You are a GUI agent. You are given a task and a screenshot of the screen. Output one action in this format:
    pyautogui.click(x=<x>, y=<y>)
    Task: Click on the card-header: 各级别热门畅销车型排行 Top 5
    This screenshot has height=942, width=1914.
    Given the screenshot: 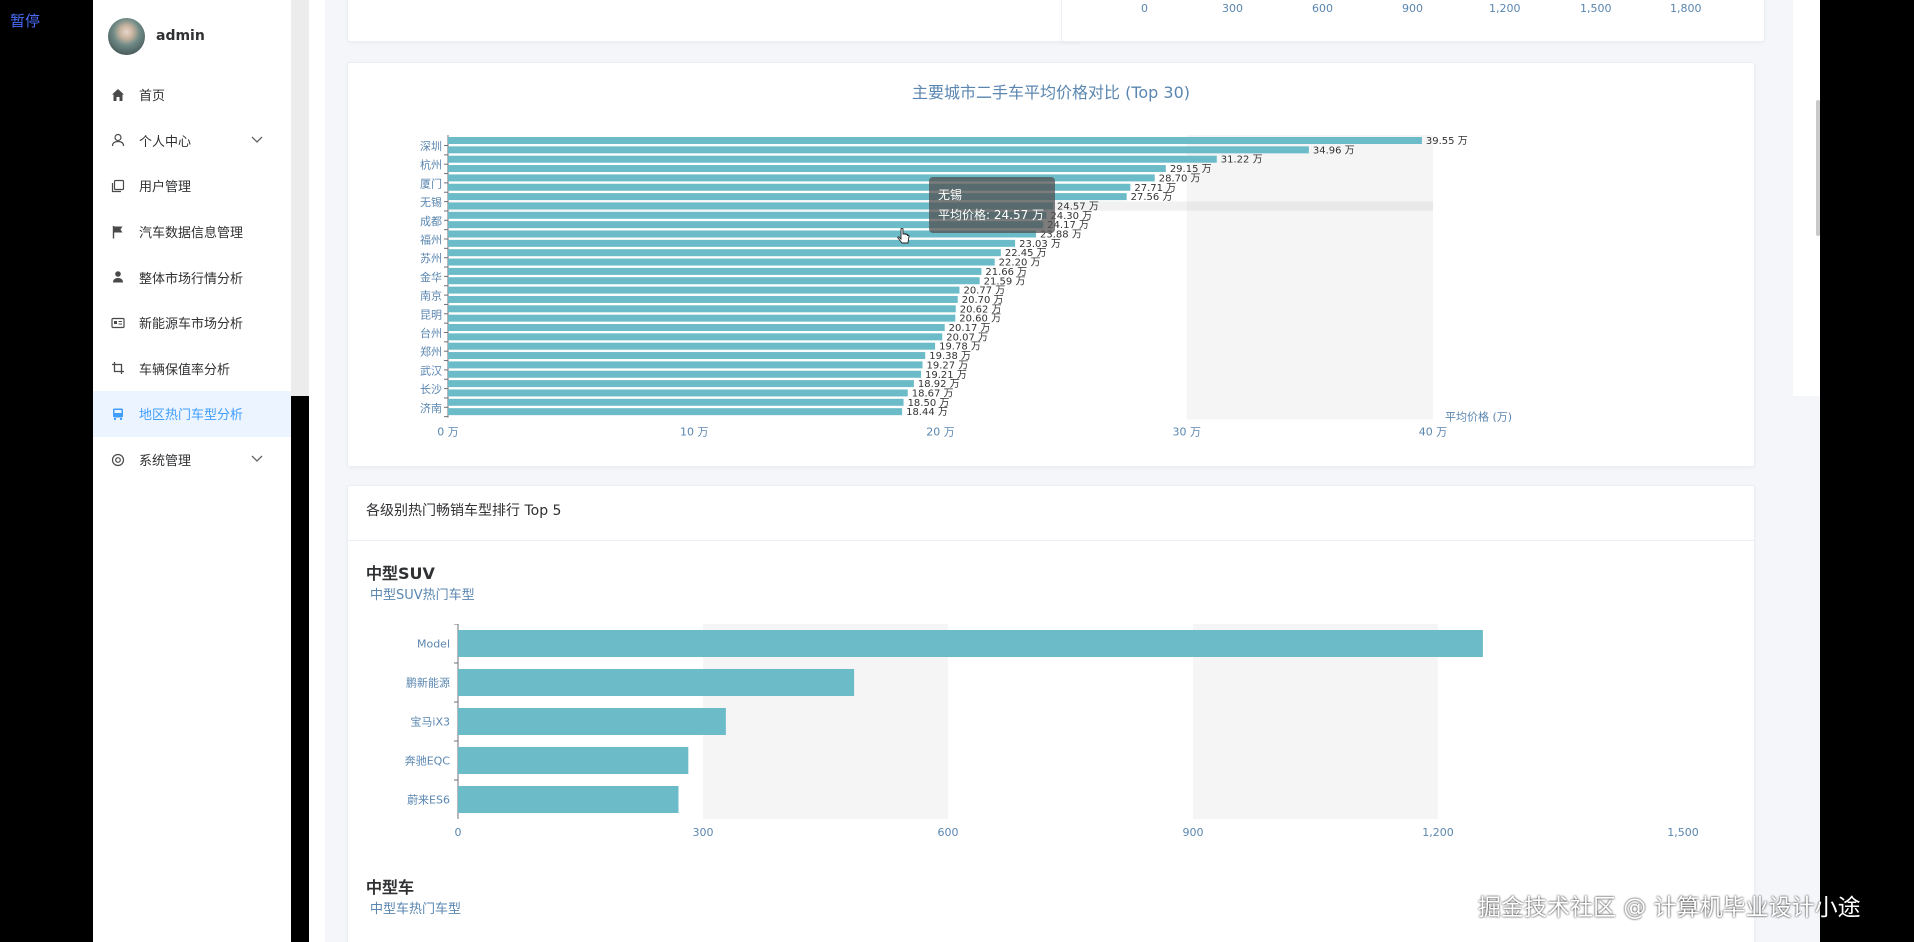 What is the action you would take?
    pyautogui.click(x=464, y=511)
    